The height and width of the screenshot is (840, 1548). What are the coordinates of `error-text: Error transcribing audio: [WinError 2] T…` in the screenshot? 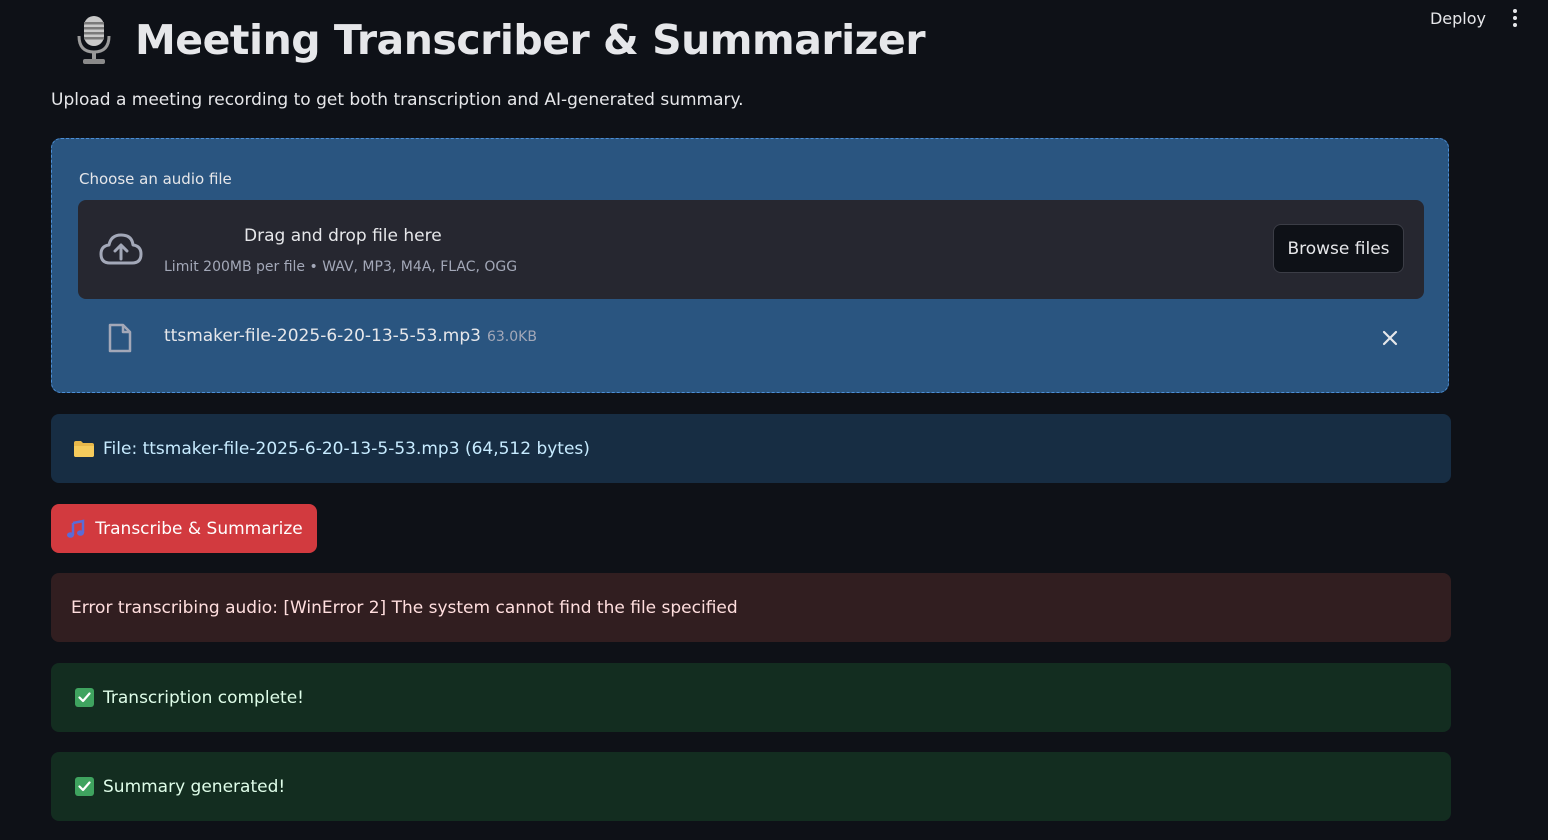 It's located at (404, 607).